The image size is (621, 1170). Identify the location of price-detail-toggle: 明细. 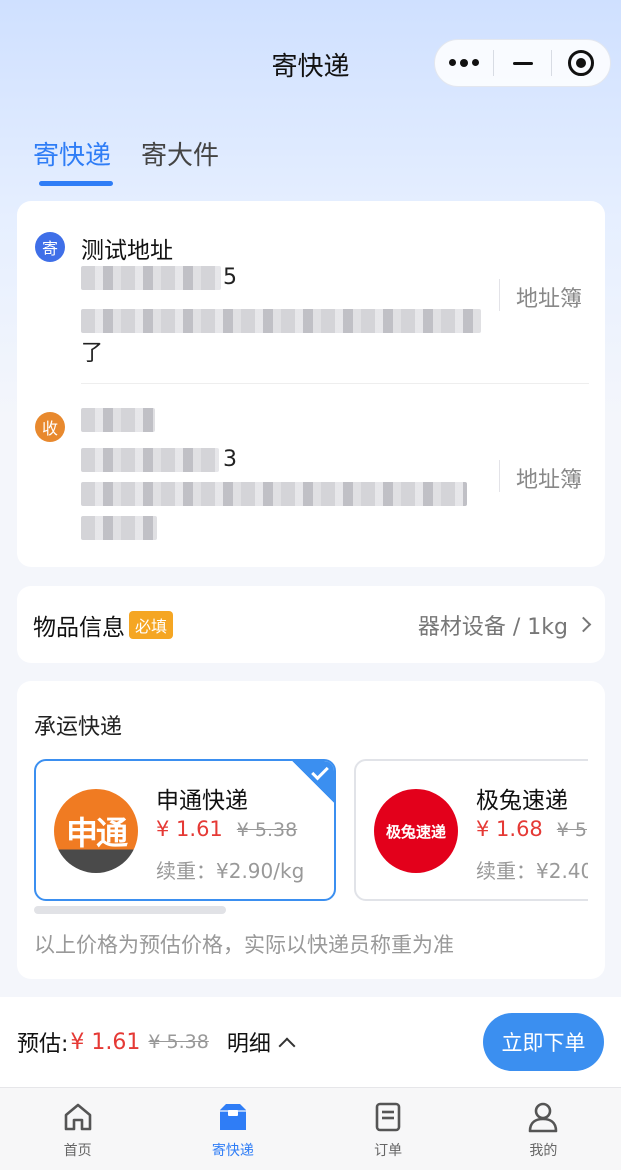
(261, 1042).